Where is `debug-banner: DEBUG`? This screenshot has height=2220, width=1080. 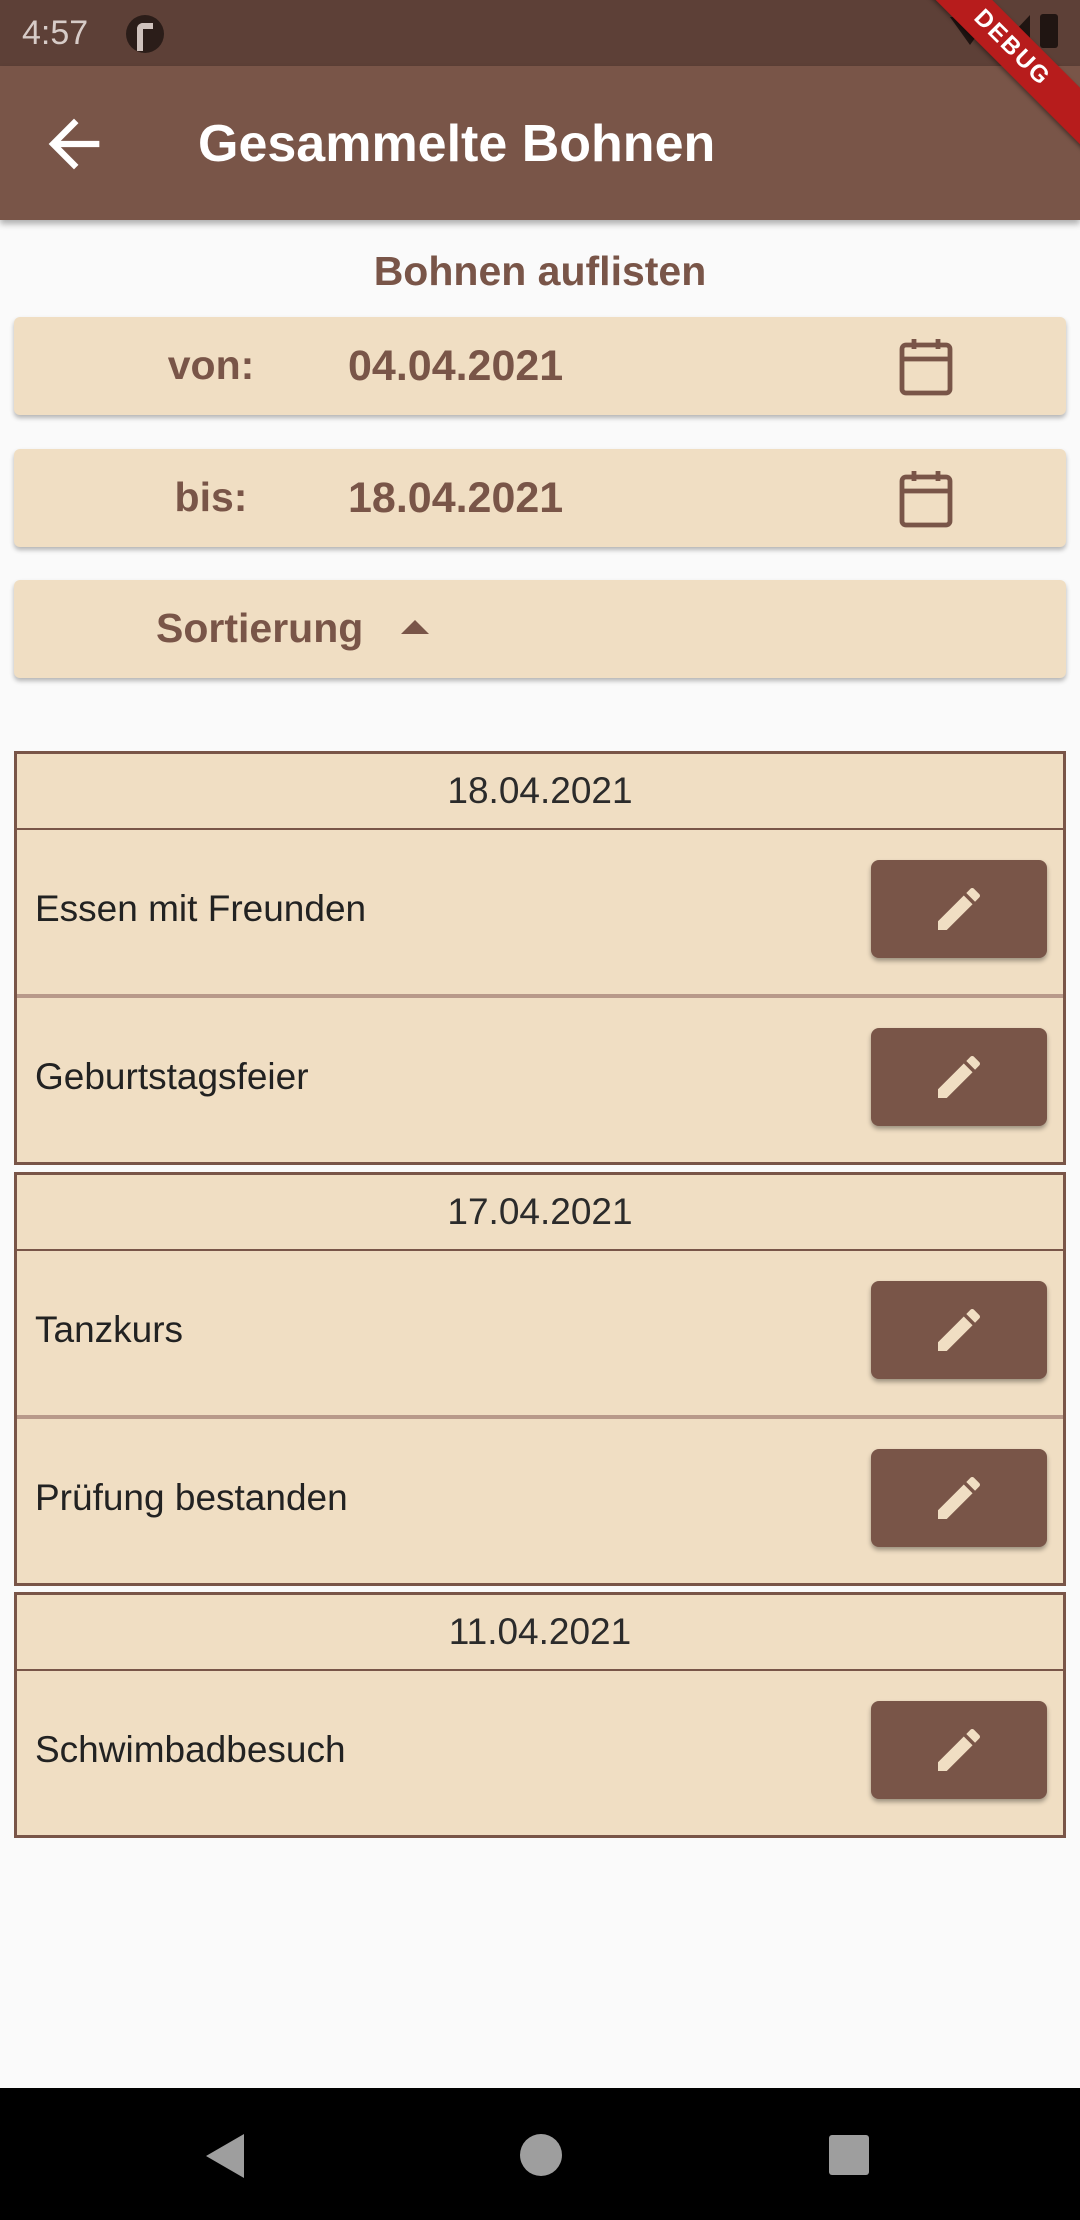
debug-banner: DEBUG is located at coordinates (995, 77).